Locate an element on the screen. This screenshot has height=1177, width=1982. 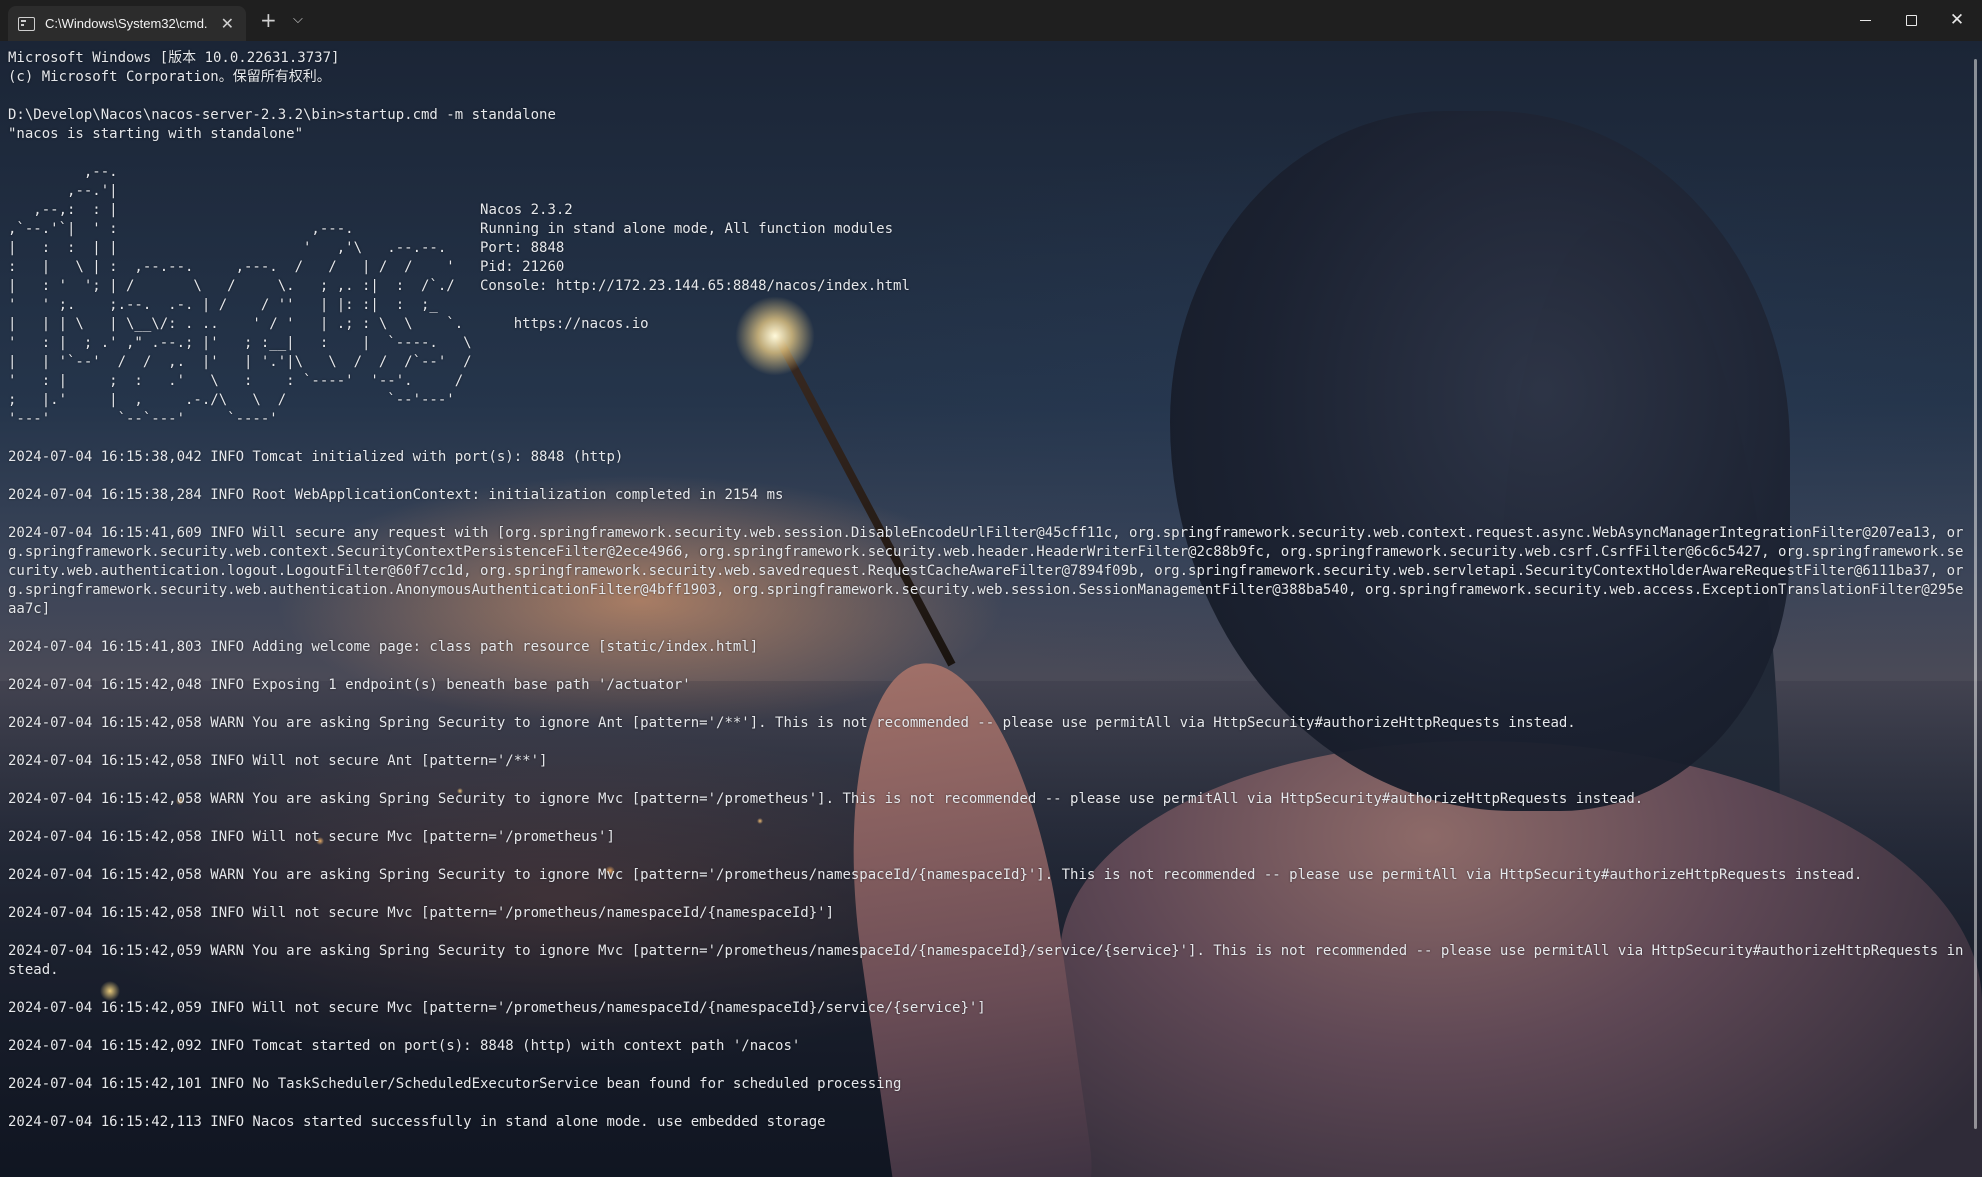
tab-cmd: C:\Windows\System32\cmd.e ✕ is located at coordinates (127, 23).